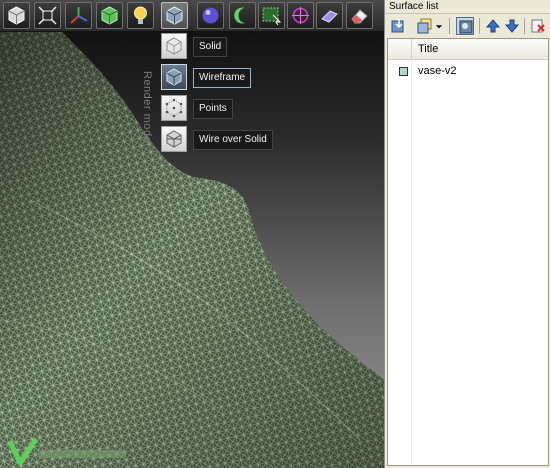  I want to click on render-mode-points-label: Points, so click(213, 109).